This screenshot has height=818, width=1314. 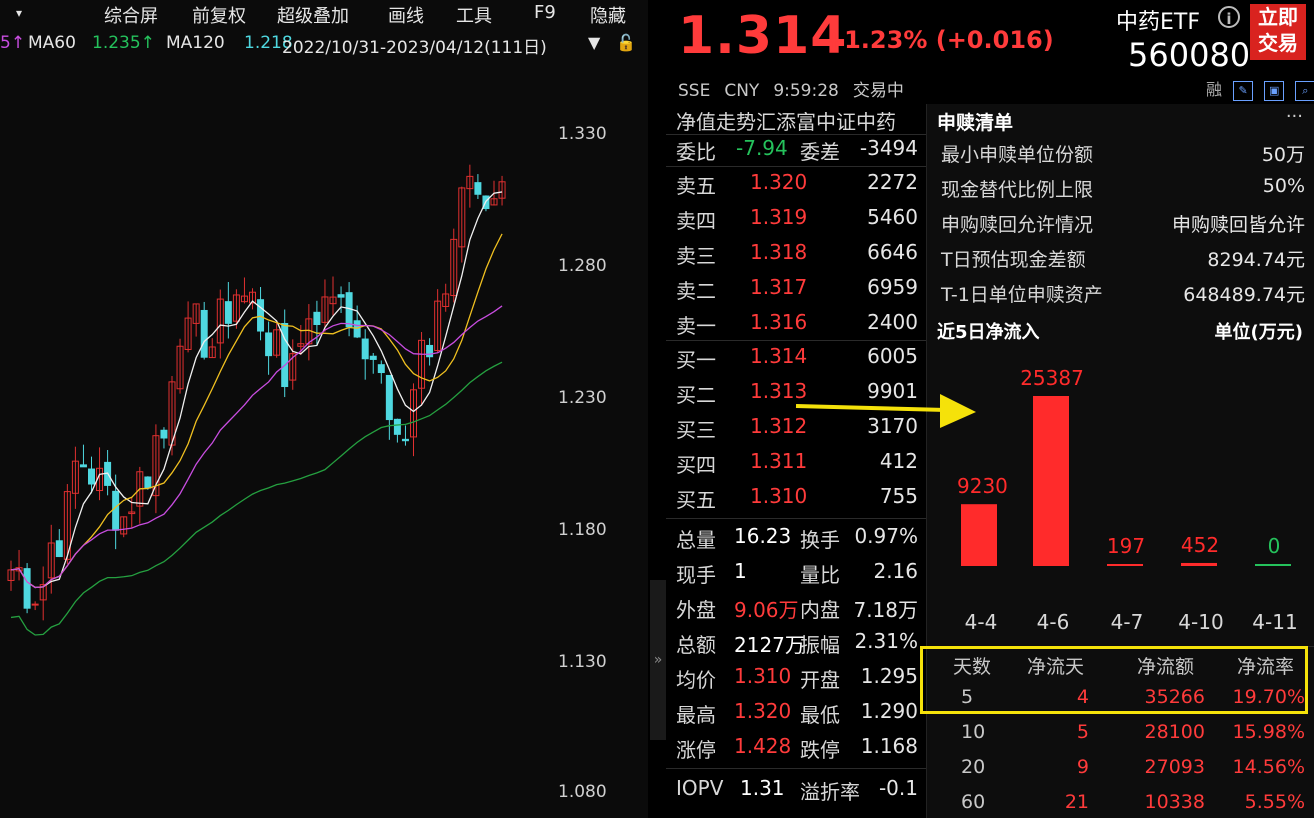 I want to click on redemption-value: 申购赎回皆允许, so click(x=1238, y=225).